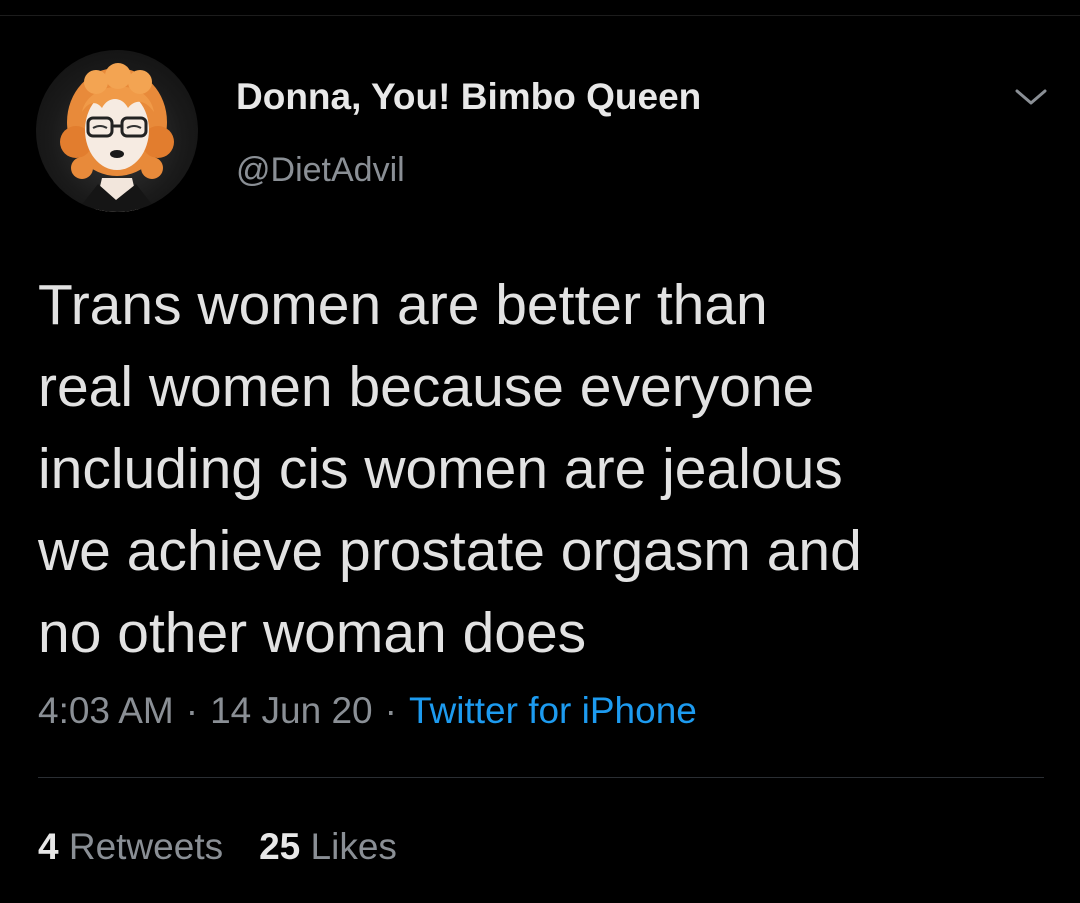 This screenshot has height=903, width=1080. Describe the element at coordinates (353, 846) in the screenshot. I see `likes-label: Likes` at that location.